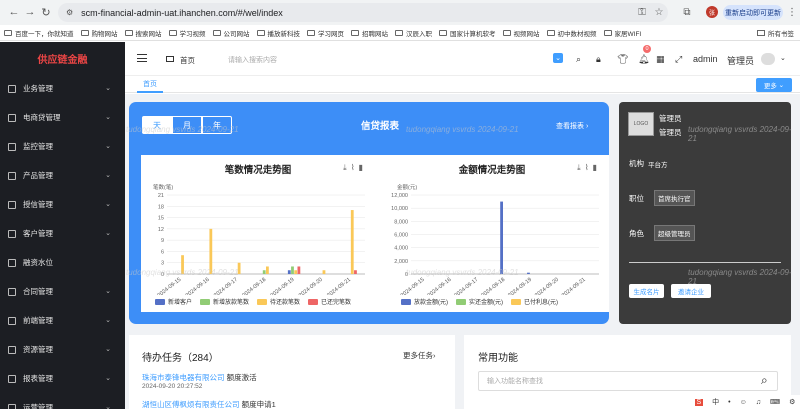  What do you see at coordinates (42, 117) in the screenshot?
I see `sidebar-item-label: 电商贷管理` at bounding box center [42, 117].